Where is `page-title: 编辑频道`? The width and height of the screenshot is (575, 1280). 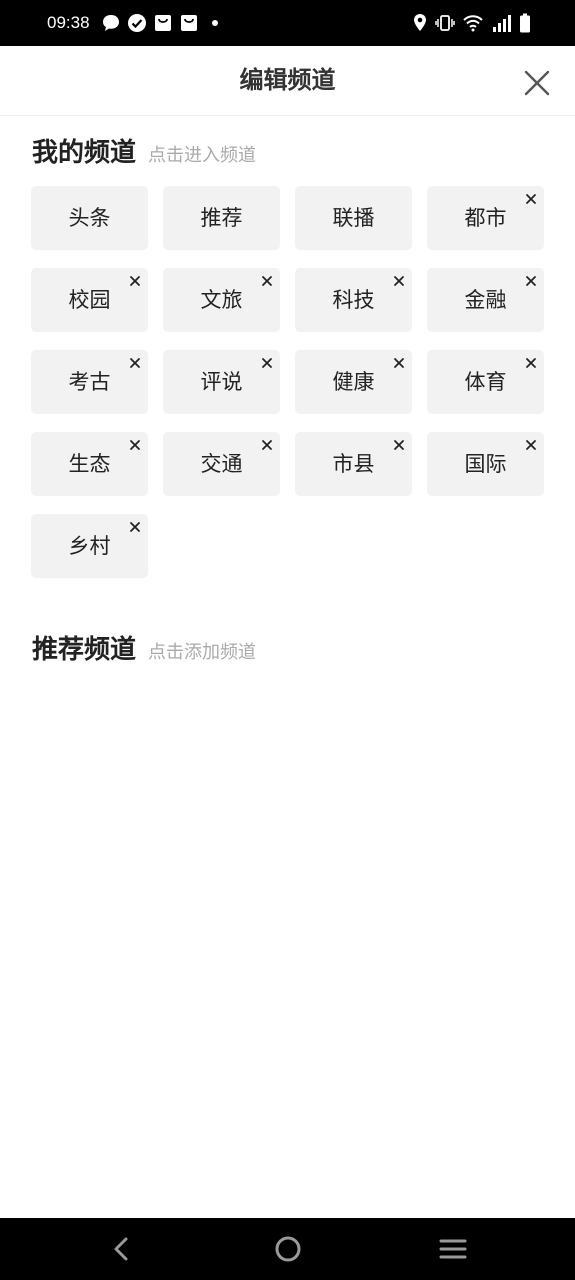 page-title: 编辑频道 is located at coordinates (287, 80).